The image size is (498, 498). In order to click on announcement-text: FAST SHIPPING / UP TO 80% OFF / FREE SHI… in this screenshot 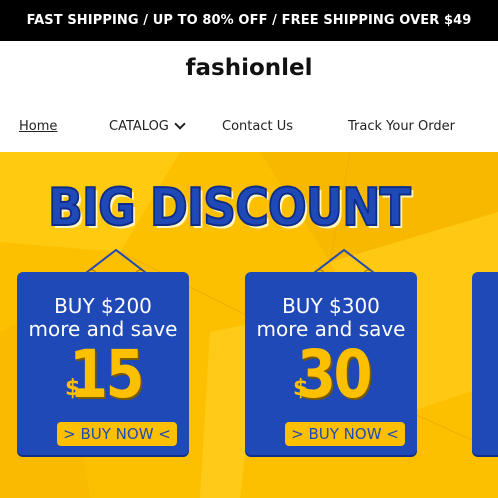, I will do `click(249, 20)`.